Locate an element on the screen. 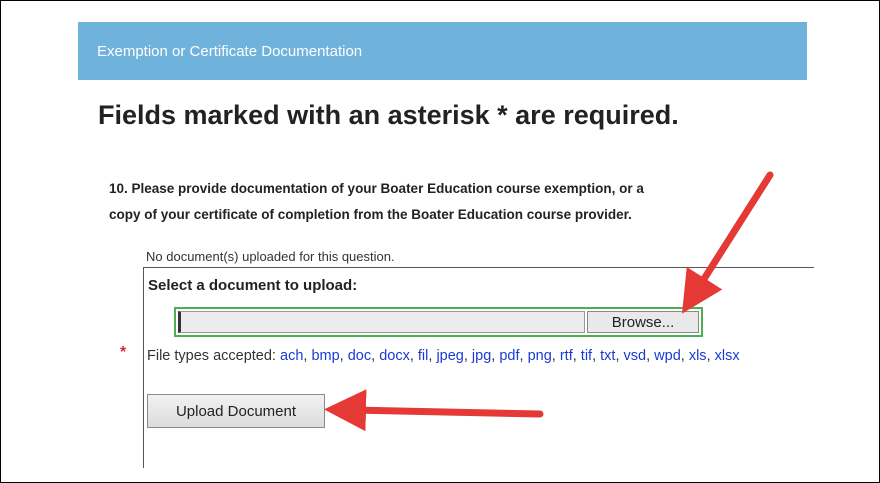 The image size is (880, 483). arrow-to-upload is located at coordinates (434, 410).